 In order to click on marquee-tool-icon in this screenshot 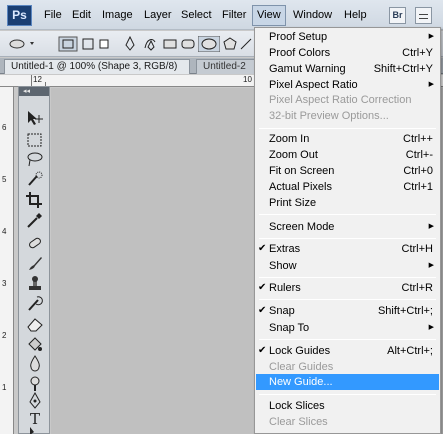, I will do `click(35, 140)`.